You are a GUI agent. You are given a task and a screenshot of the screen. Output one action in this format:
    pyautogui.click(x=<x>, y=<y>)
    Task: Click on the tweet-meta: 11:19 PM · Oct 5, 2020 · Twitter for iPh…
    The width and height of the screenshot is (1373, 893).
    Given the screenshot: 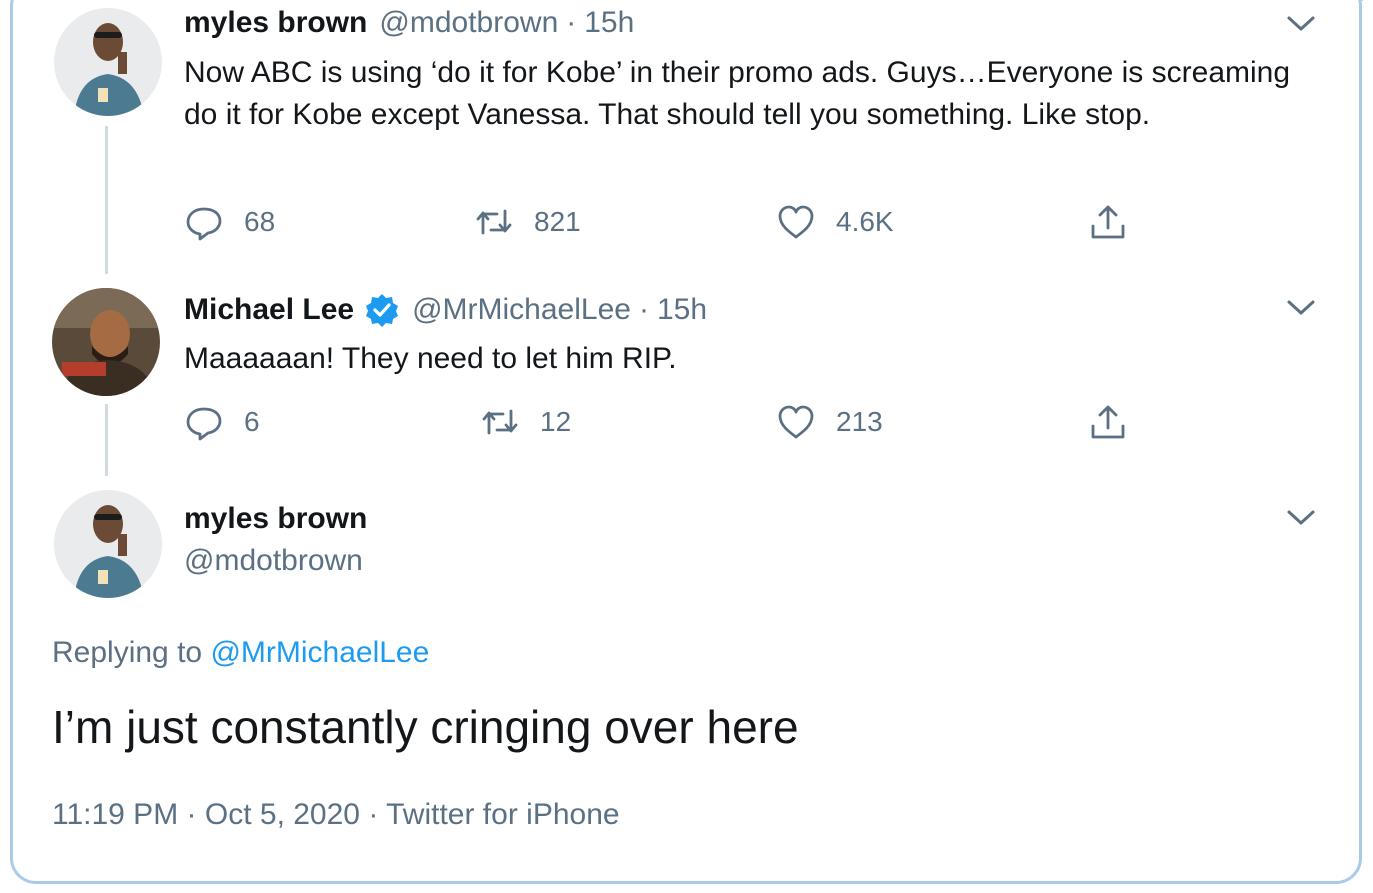 What is the action you would take?
    pyautogui.click(x=336, y=815)
    